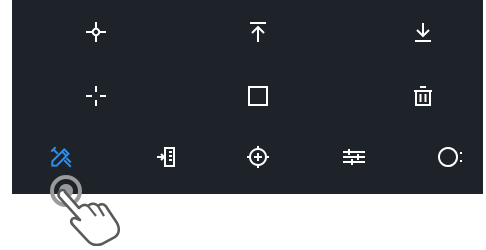  I want to click on square-button, so click(258, 96).